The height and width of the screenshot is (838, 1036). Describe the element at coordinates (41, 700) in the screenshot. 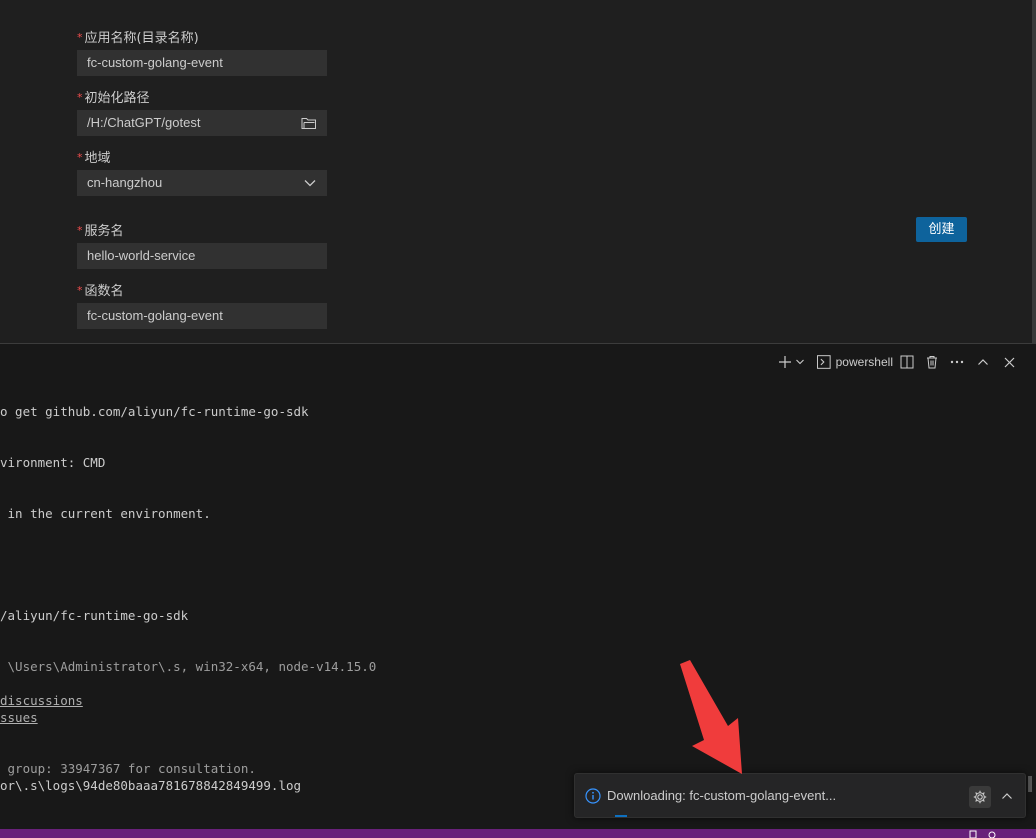

I see `terminal-link: discussions` at that location.